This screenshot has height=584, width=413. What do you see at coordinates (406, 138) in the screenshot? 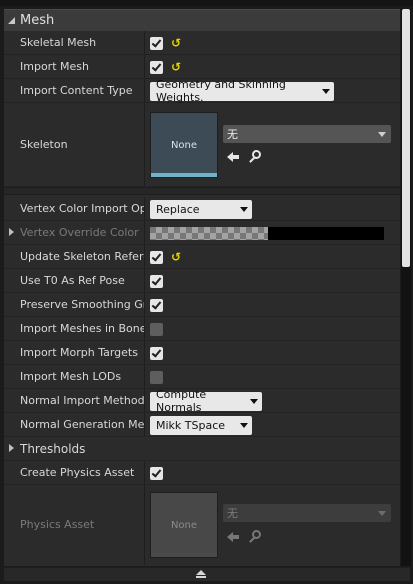
I see `scrollbar-thumb` at bounding box center [406, 138].